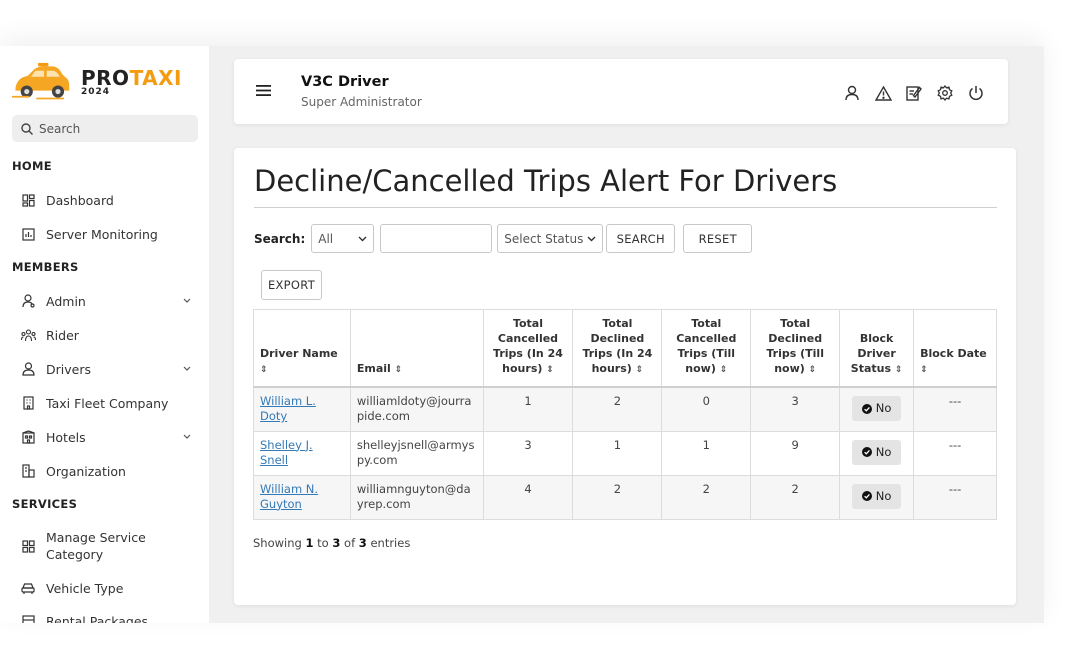 The height and width of the screenshot is (664, 1068). I want to click on cancelled-all-cell: 1, so click(706, 453).